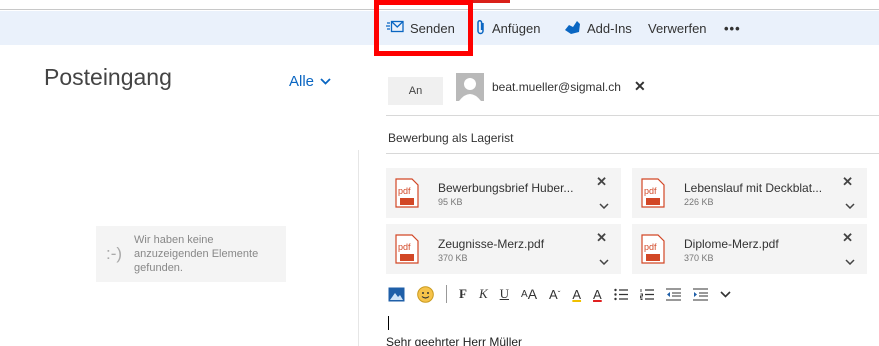 The height and width of the screenshot is (346, 879). I want to click on addins-label: Add-Ins, so click(609, 28).